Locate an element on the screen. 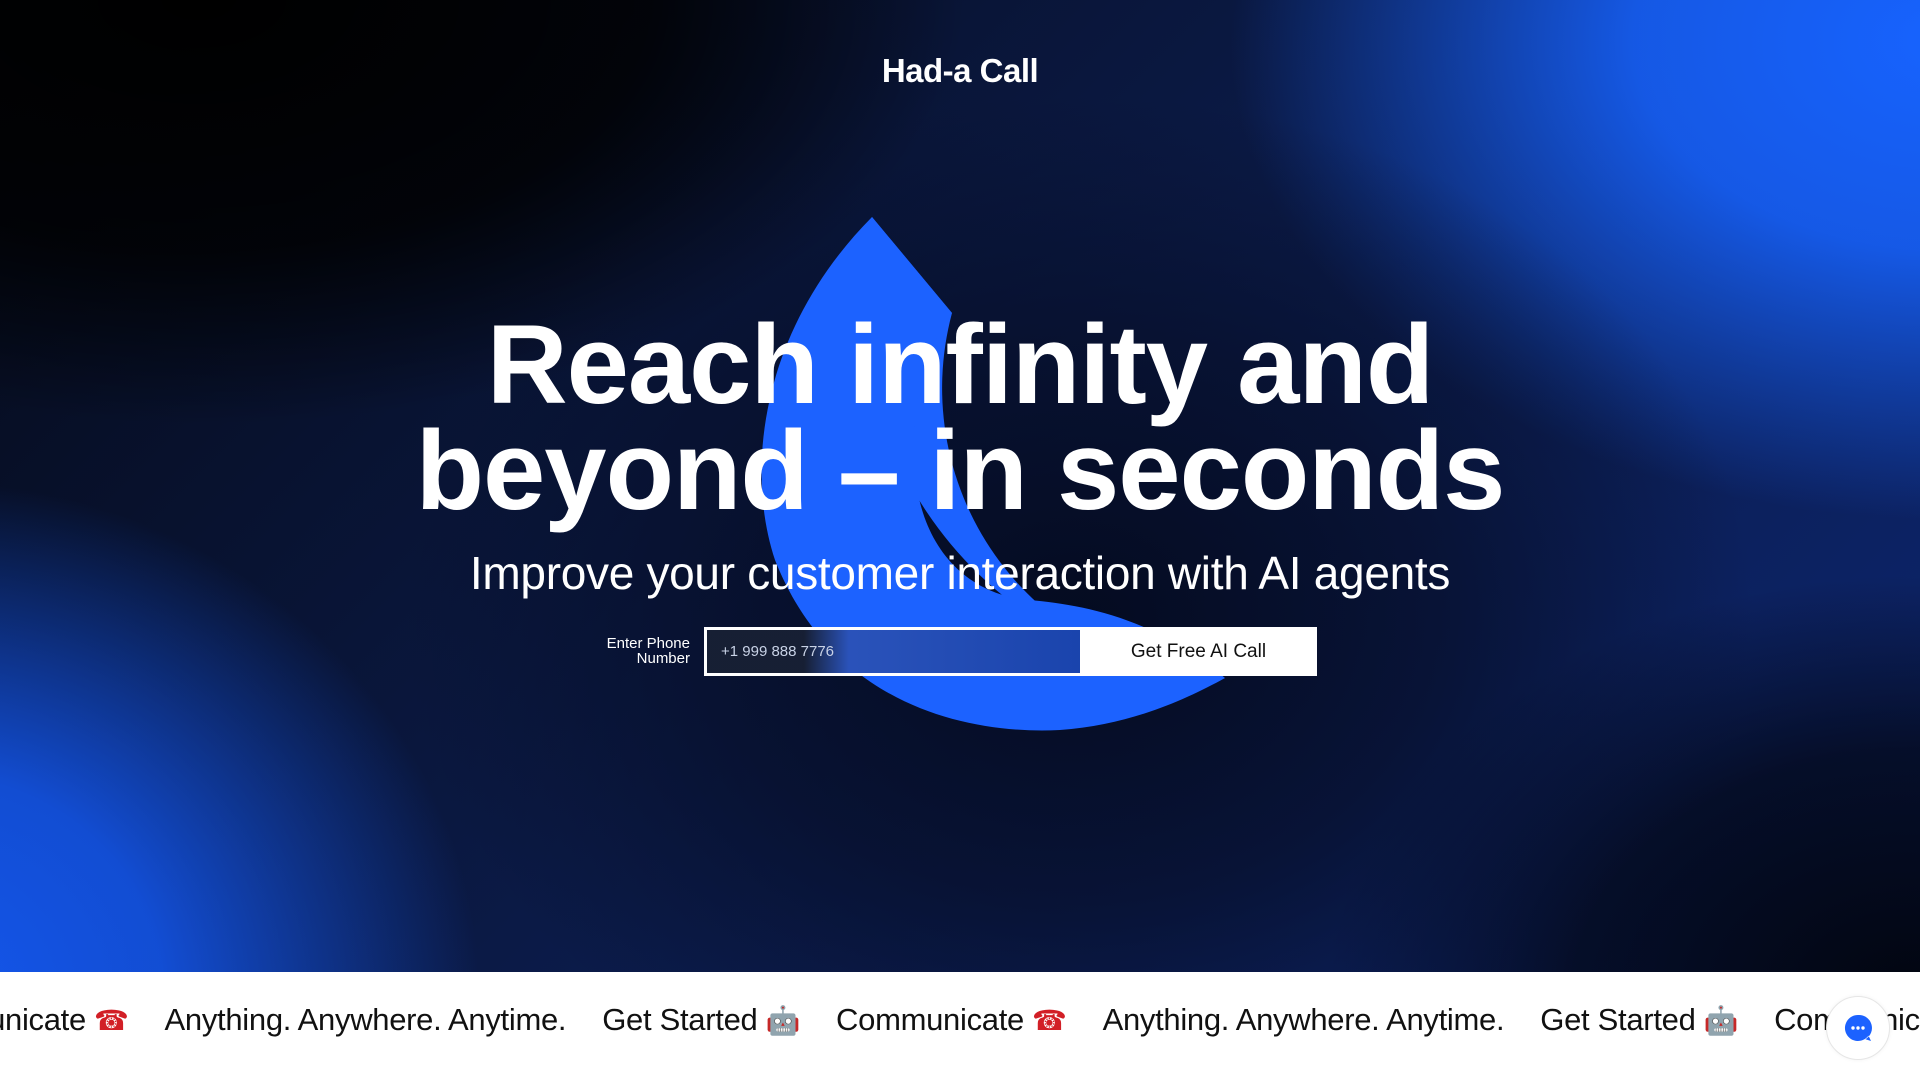 The width and height of the screenshot is (1920, 1080). chat-bubble-icon is located at coordinates (1858, 1027).